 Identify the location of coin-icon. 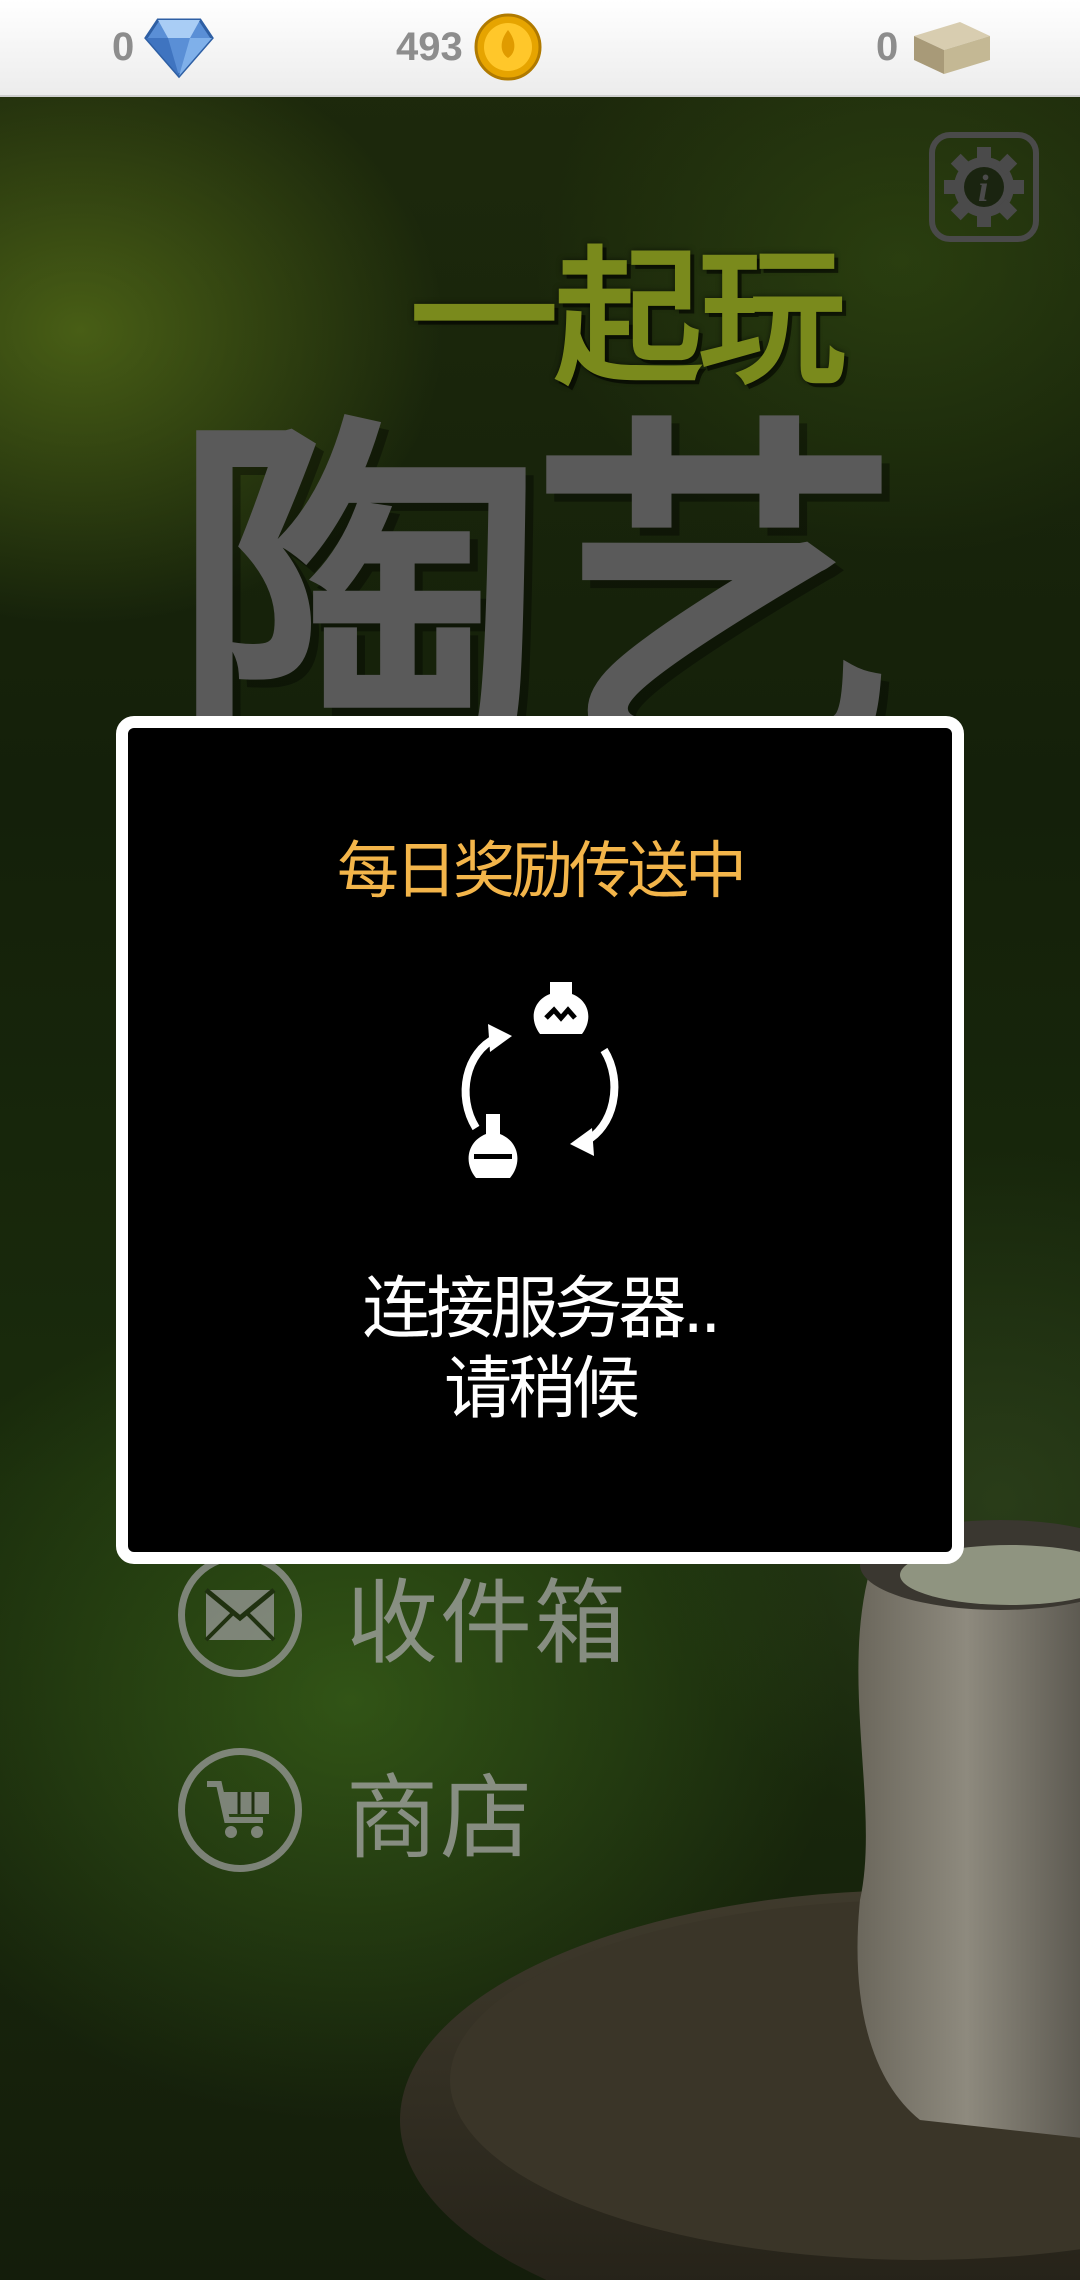
(508, 47).